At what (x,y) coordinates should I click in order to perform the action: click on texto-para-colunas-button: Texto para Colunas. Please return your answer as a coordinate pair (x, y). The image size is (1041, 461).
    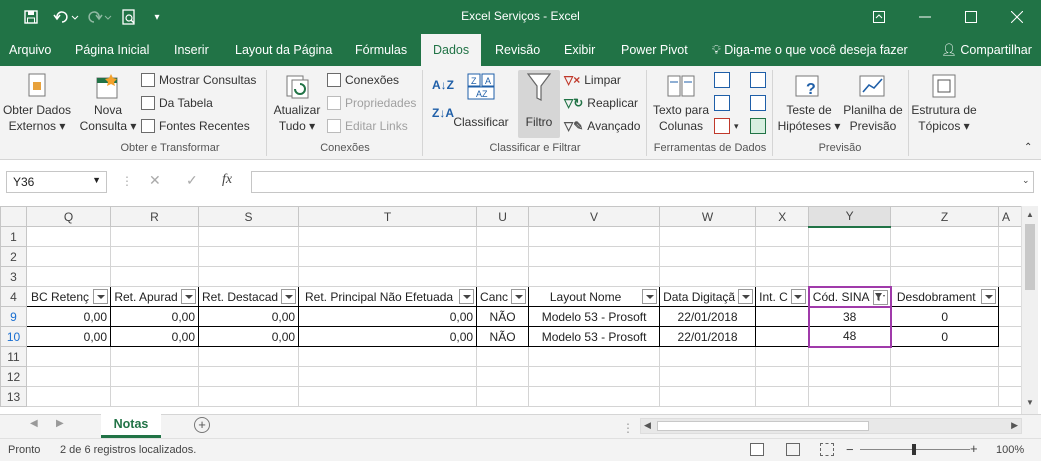
    Looking at the image, I should click on (681, 103).